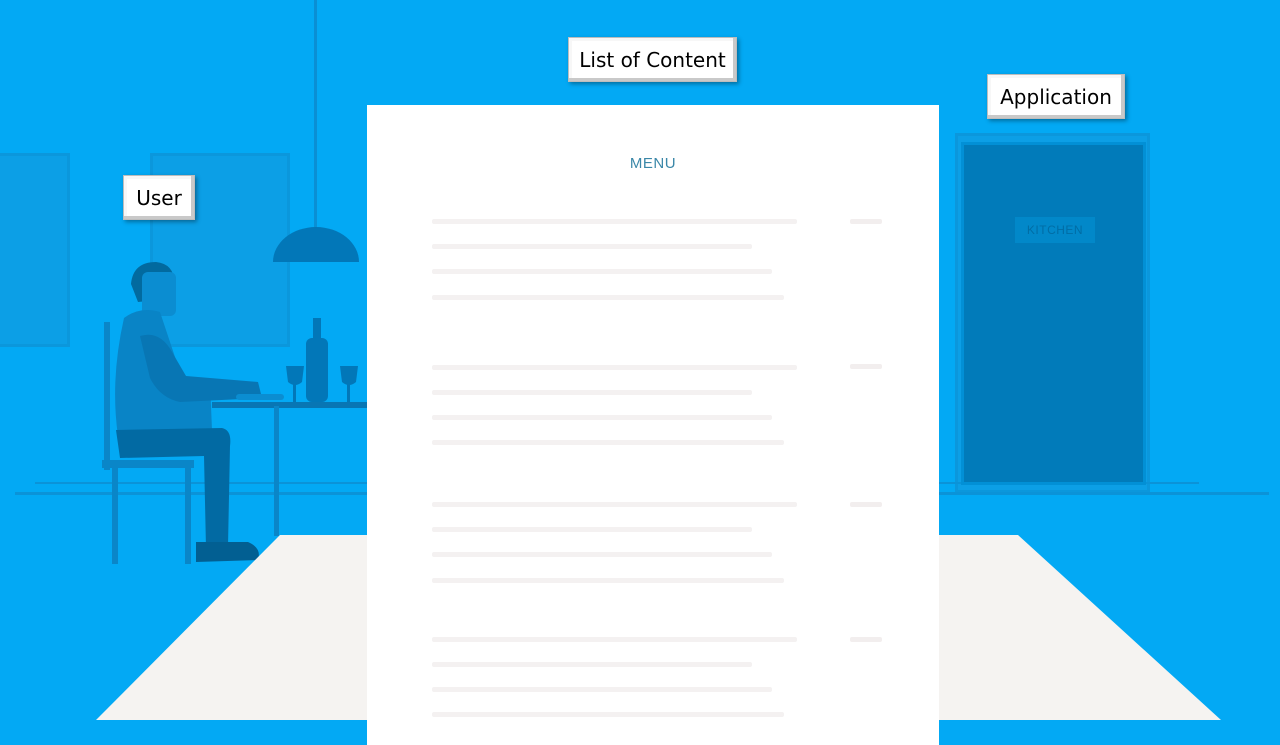 The width and height of the screenshot is (1280, 745). I want to click on label-application: Application, so click(1056, 96).